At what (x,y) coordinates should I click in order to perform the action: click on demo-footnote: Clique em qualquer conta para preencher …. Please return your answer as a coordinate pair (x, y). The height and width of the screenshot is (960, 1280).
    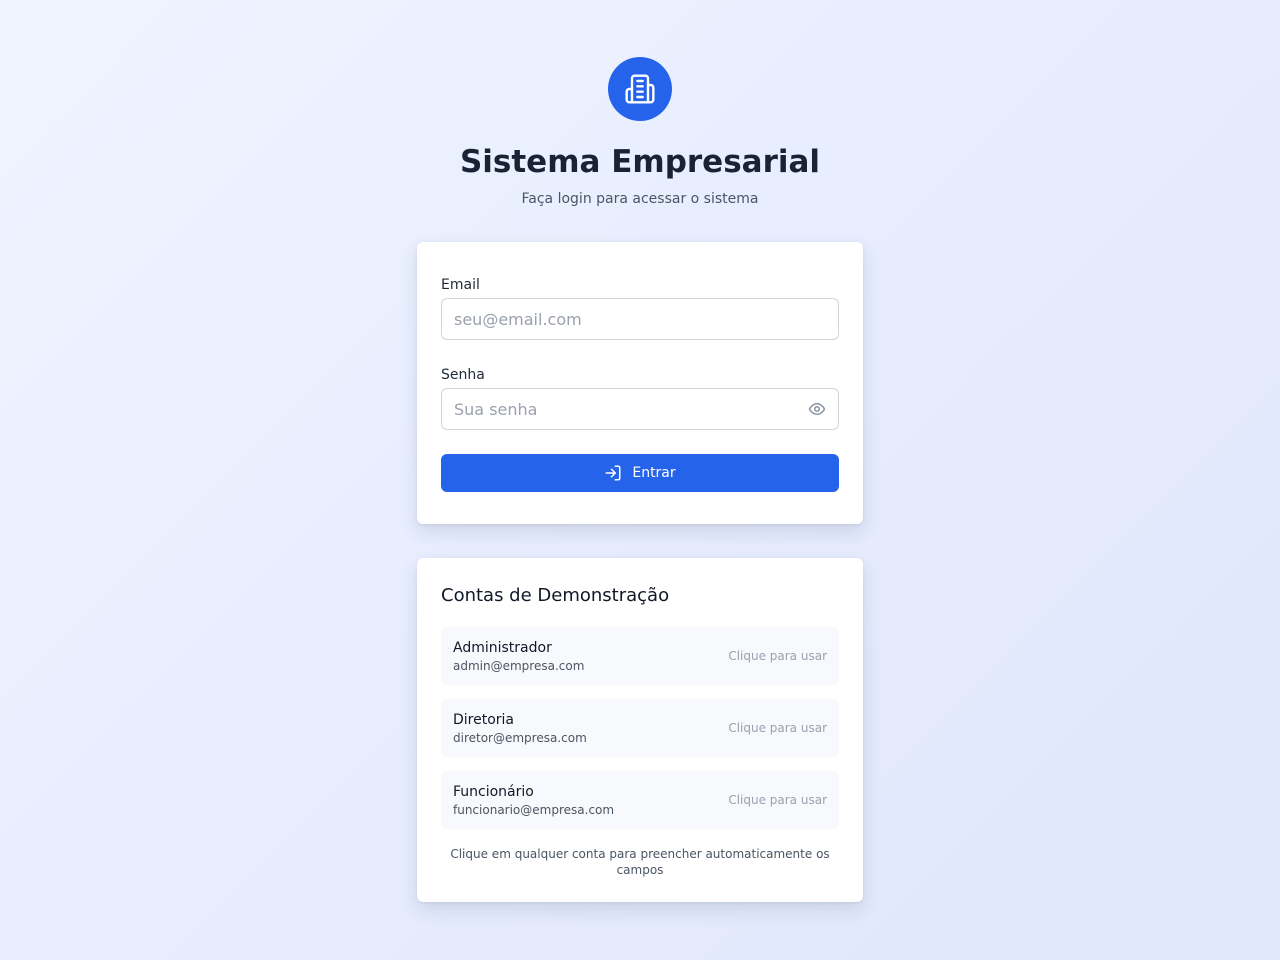
    Looking at the image, I should click on (640, 862).